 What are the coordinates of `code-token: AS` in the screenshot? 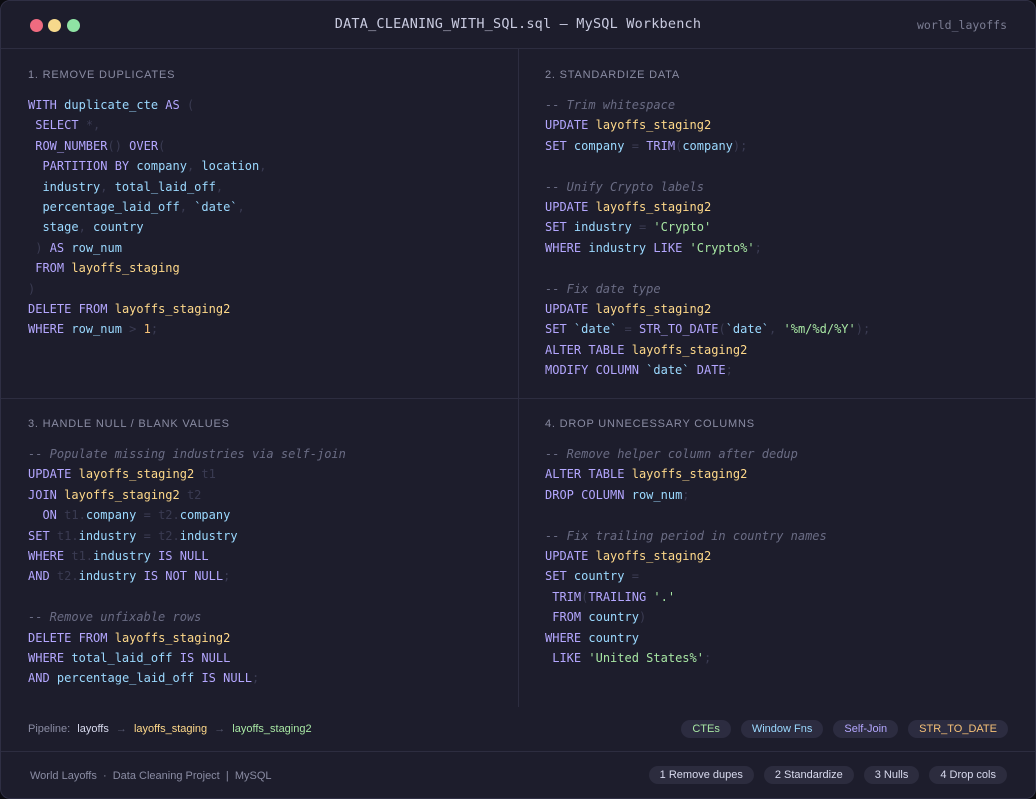 It's located at (172, 105).